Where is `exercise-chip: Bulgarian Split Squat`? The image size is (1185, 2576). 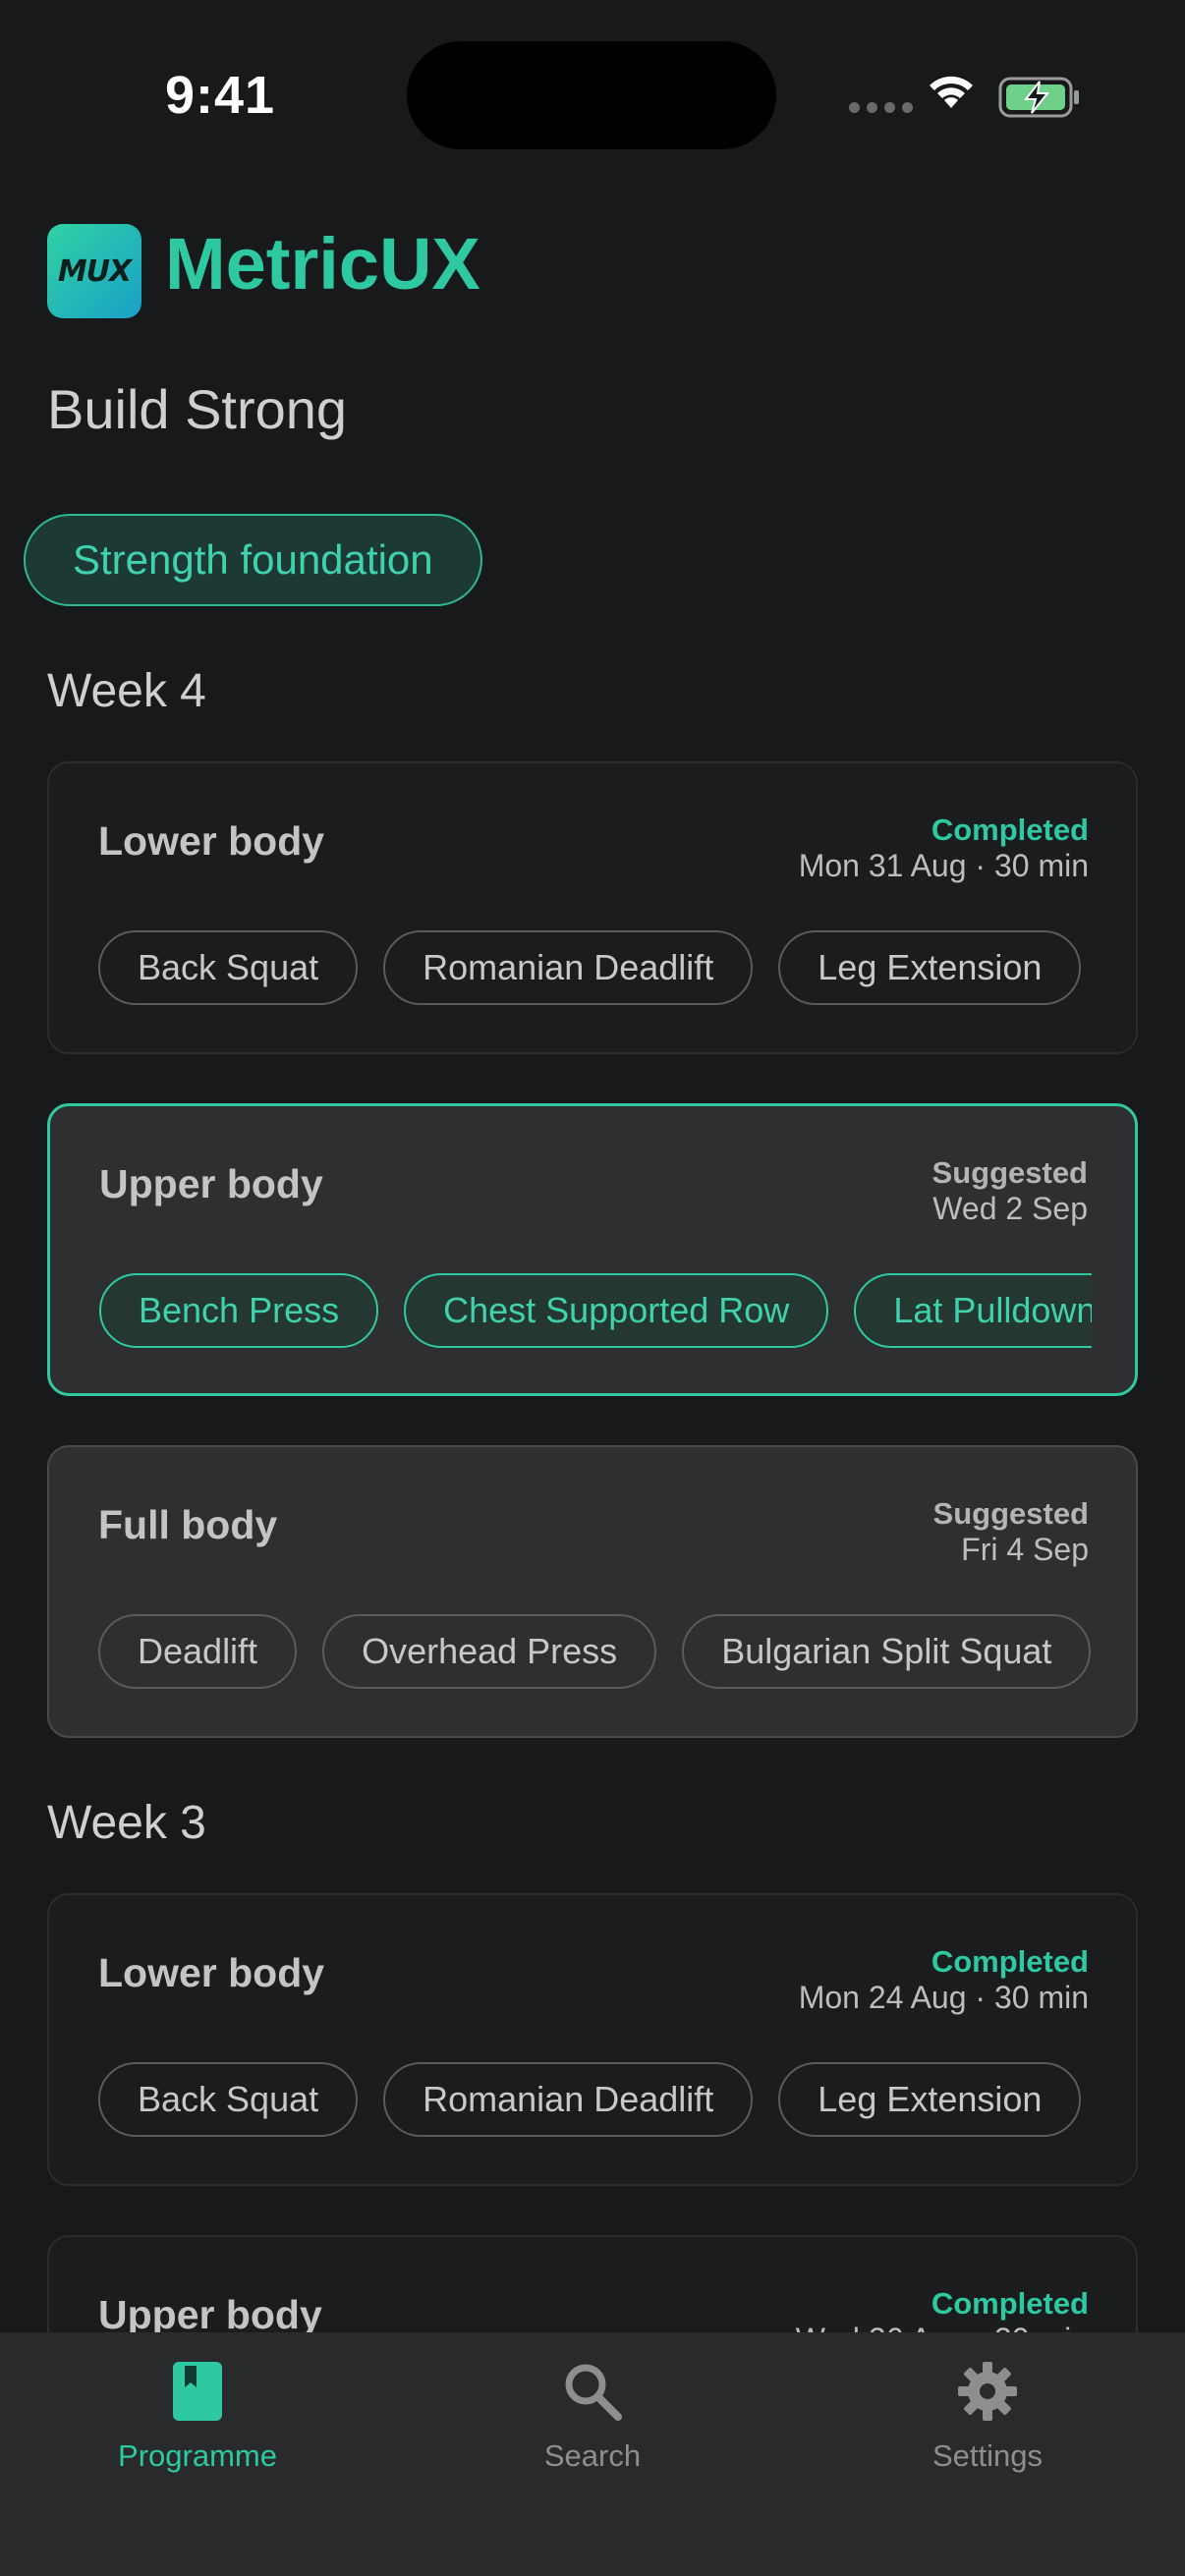 exercise-chip: Bulgarian Split Squat is located at coordinates (887, 1651).